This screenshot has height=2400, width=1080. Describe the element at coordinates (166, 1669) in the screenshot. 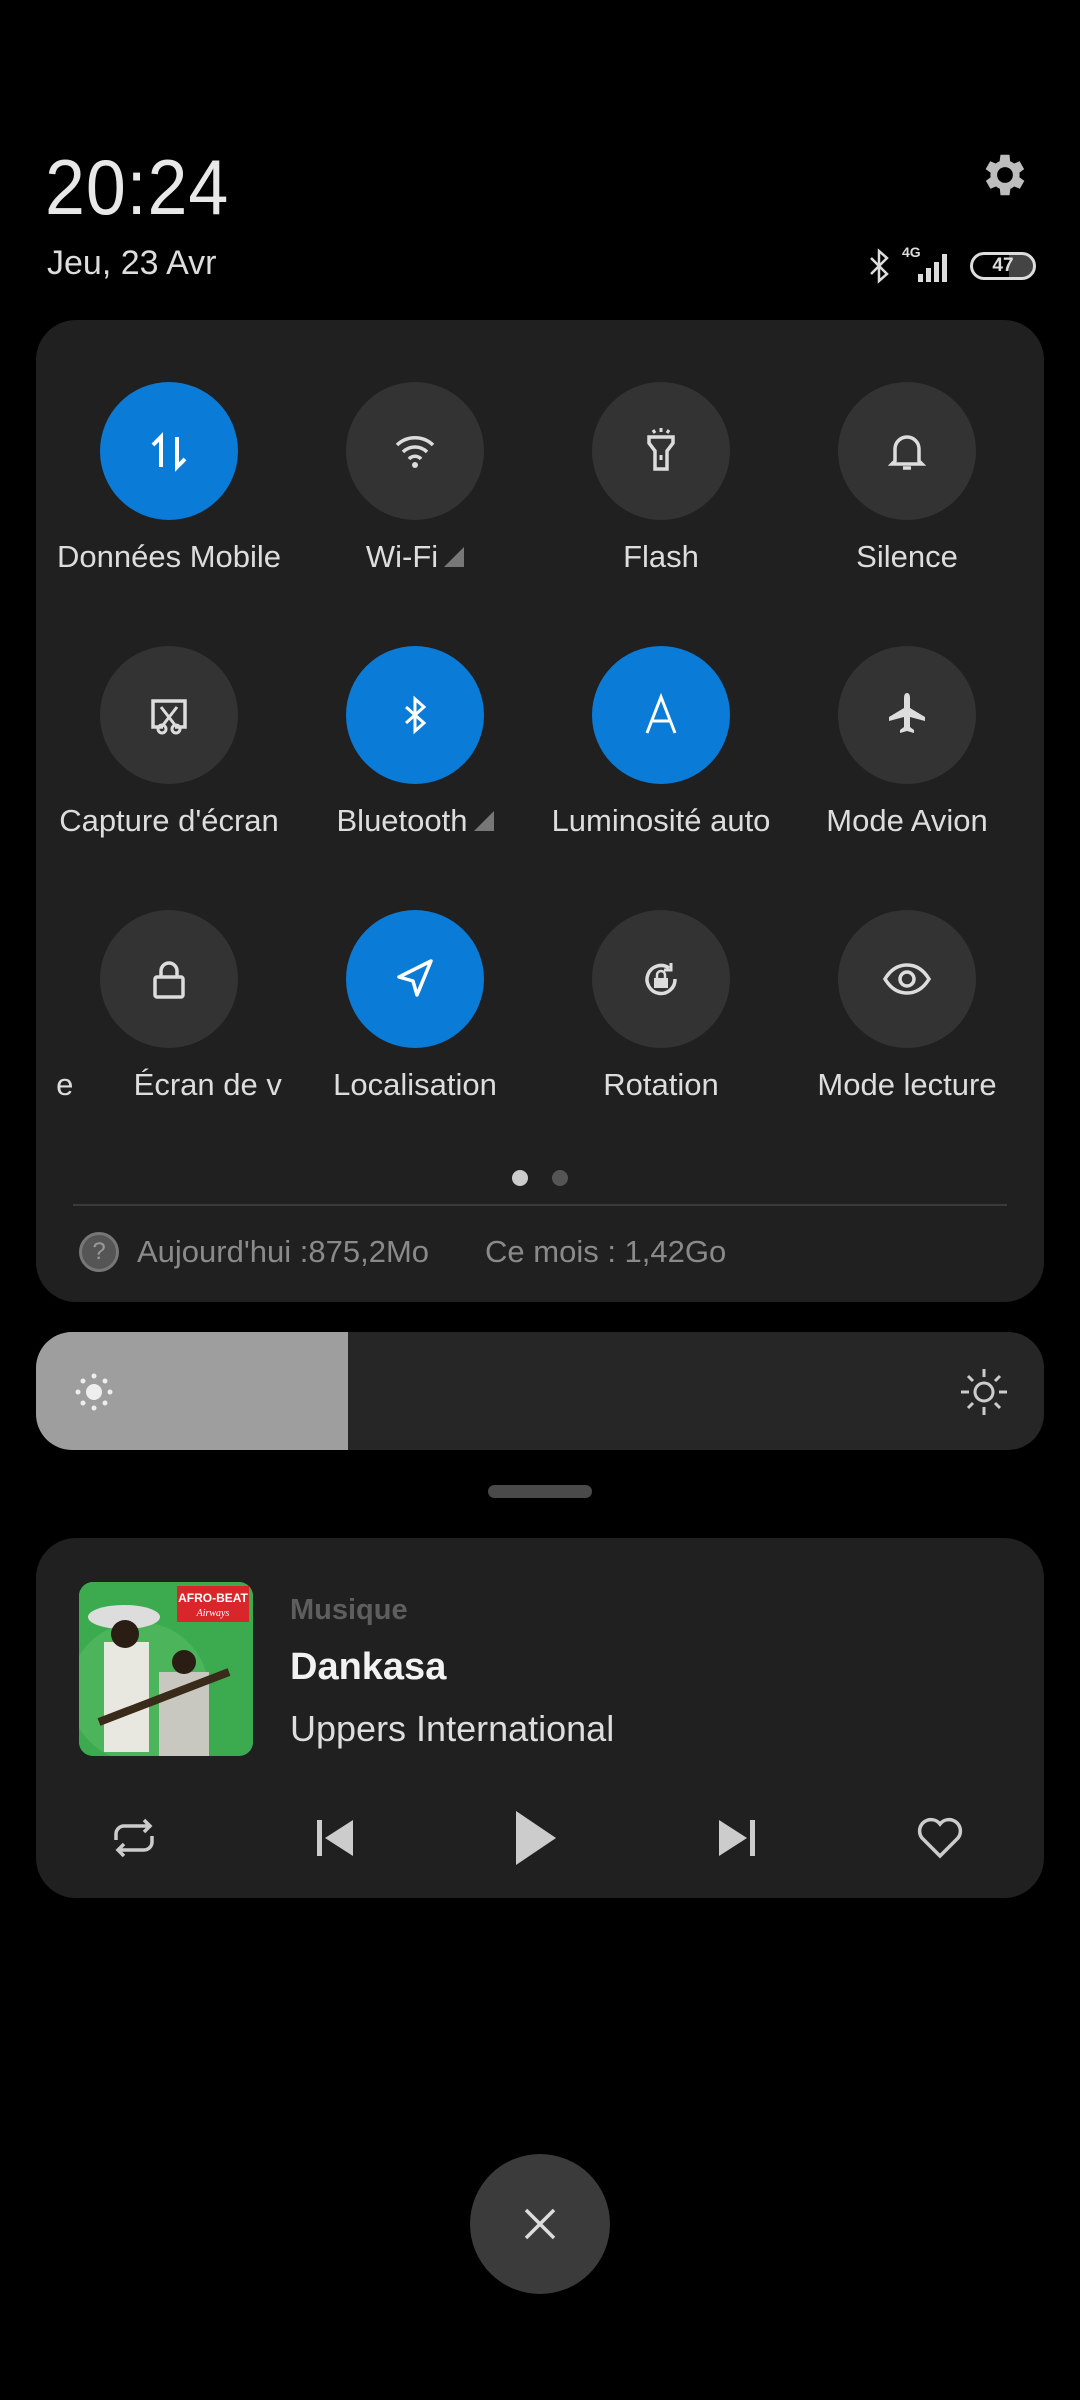

I see `album-art: AFRO-BEAT Airways` at that location.